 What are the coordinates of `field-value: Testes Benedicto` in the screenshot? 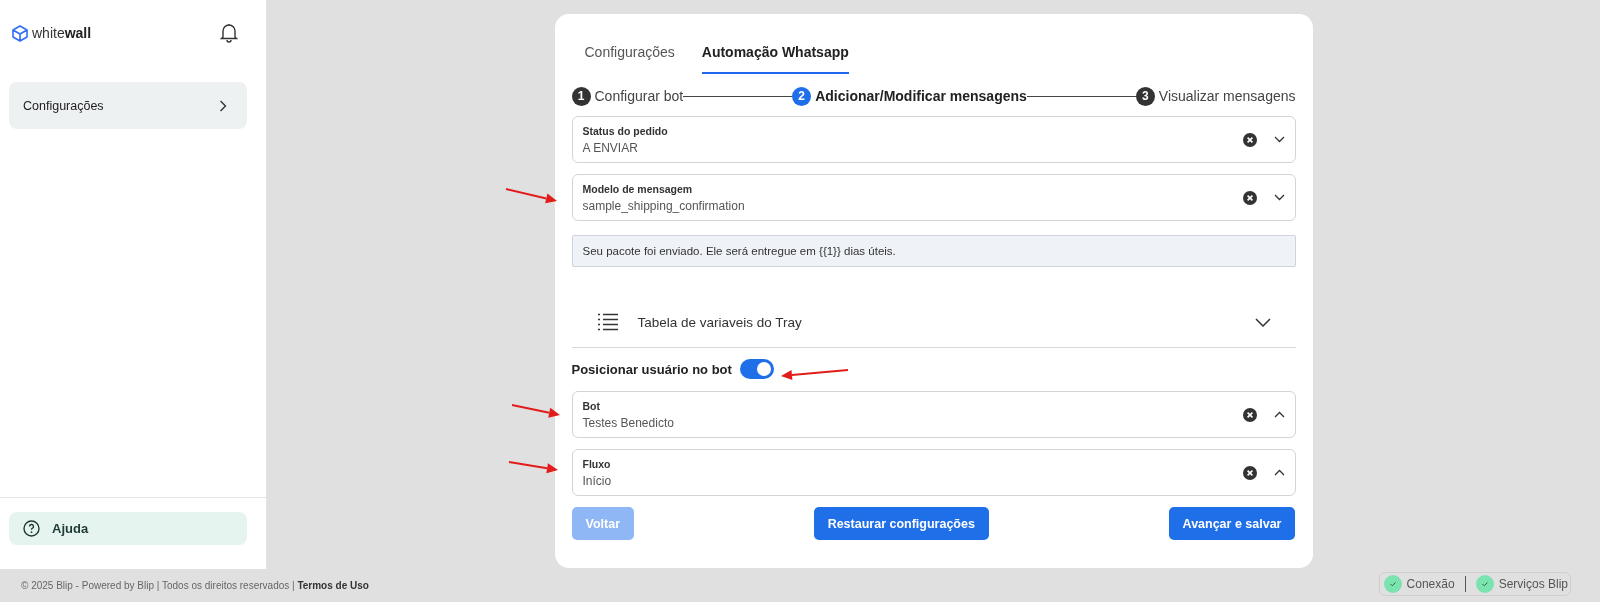 It's located at (628, 422).